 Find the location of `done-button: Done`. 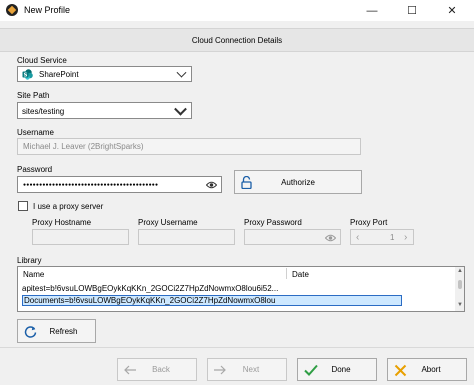

done-button: Done is located at coordinates (337, 369).